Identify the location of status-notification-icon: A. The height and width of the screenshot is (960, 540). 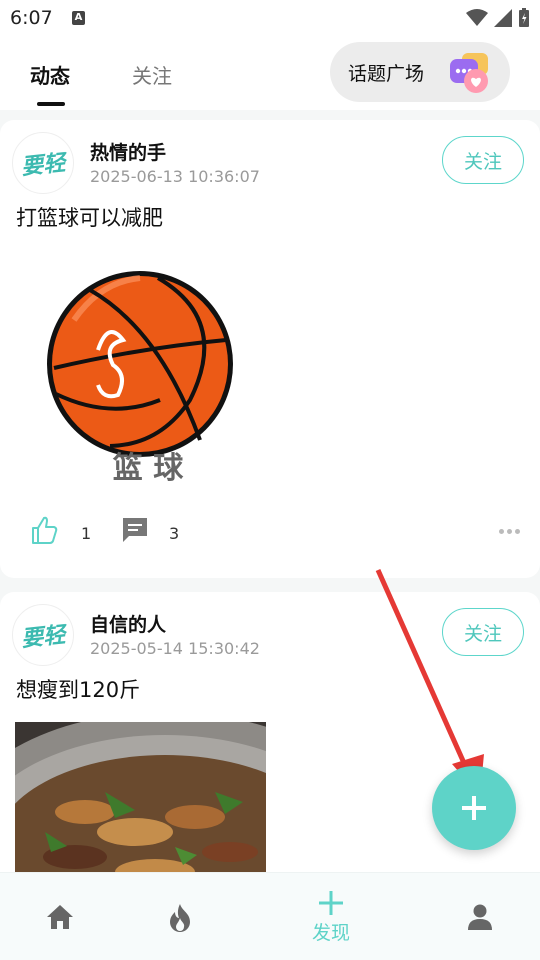
(78, 18).